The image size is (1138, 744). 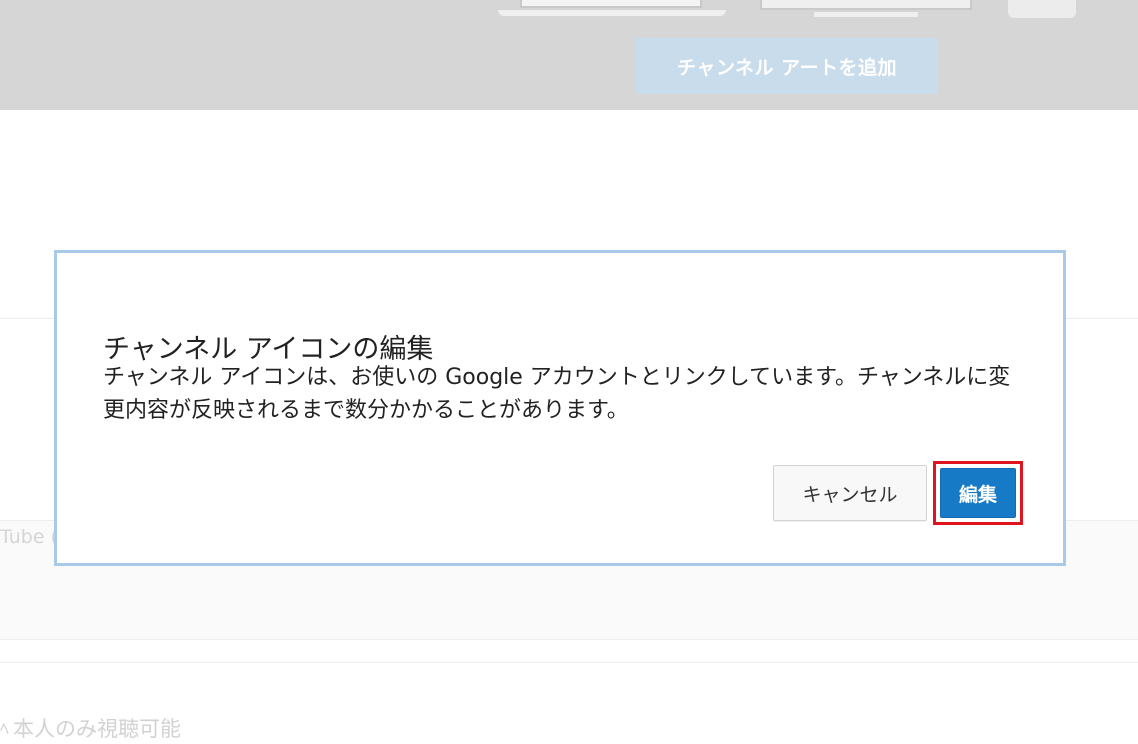 I want to click on laptop-preview-icon, so click(x=611, y=4).